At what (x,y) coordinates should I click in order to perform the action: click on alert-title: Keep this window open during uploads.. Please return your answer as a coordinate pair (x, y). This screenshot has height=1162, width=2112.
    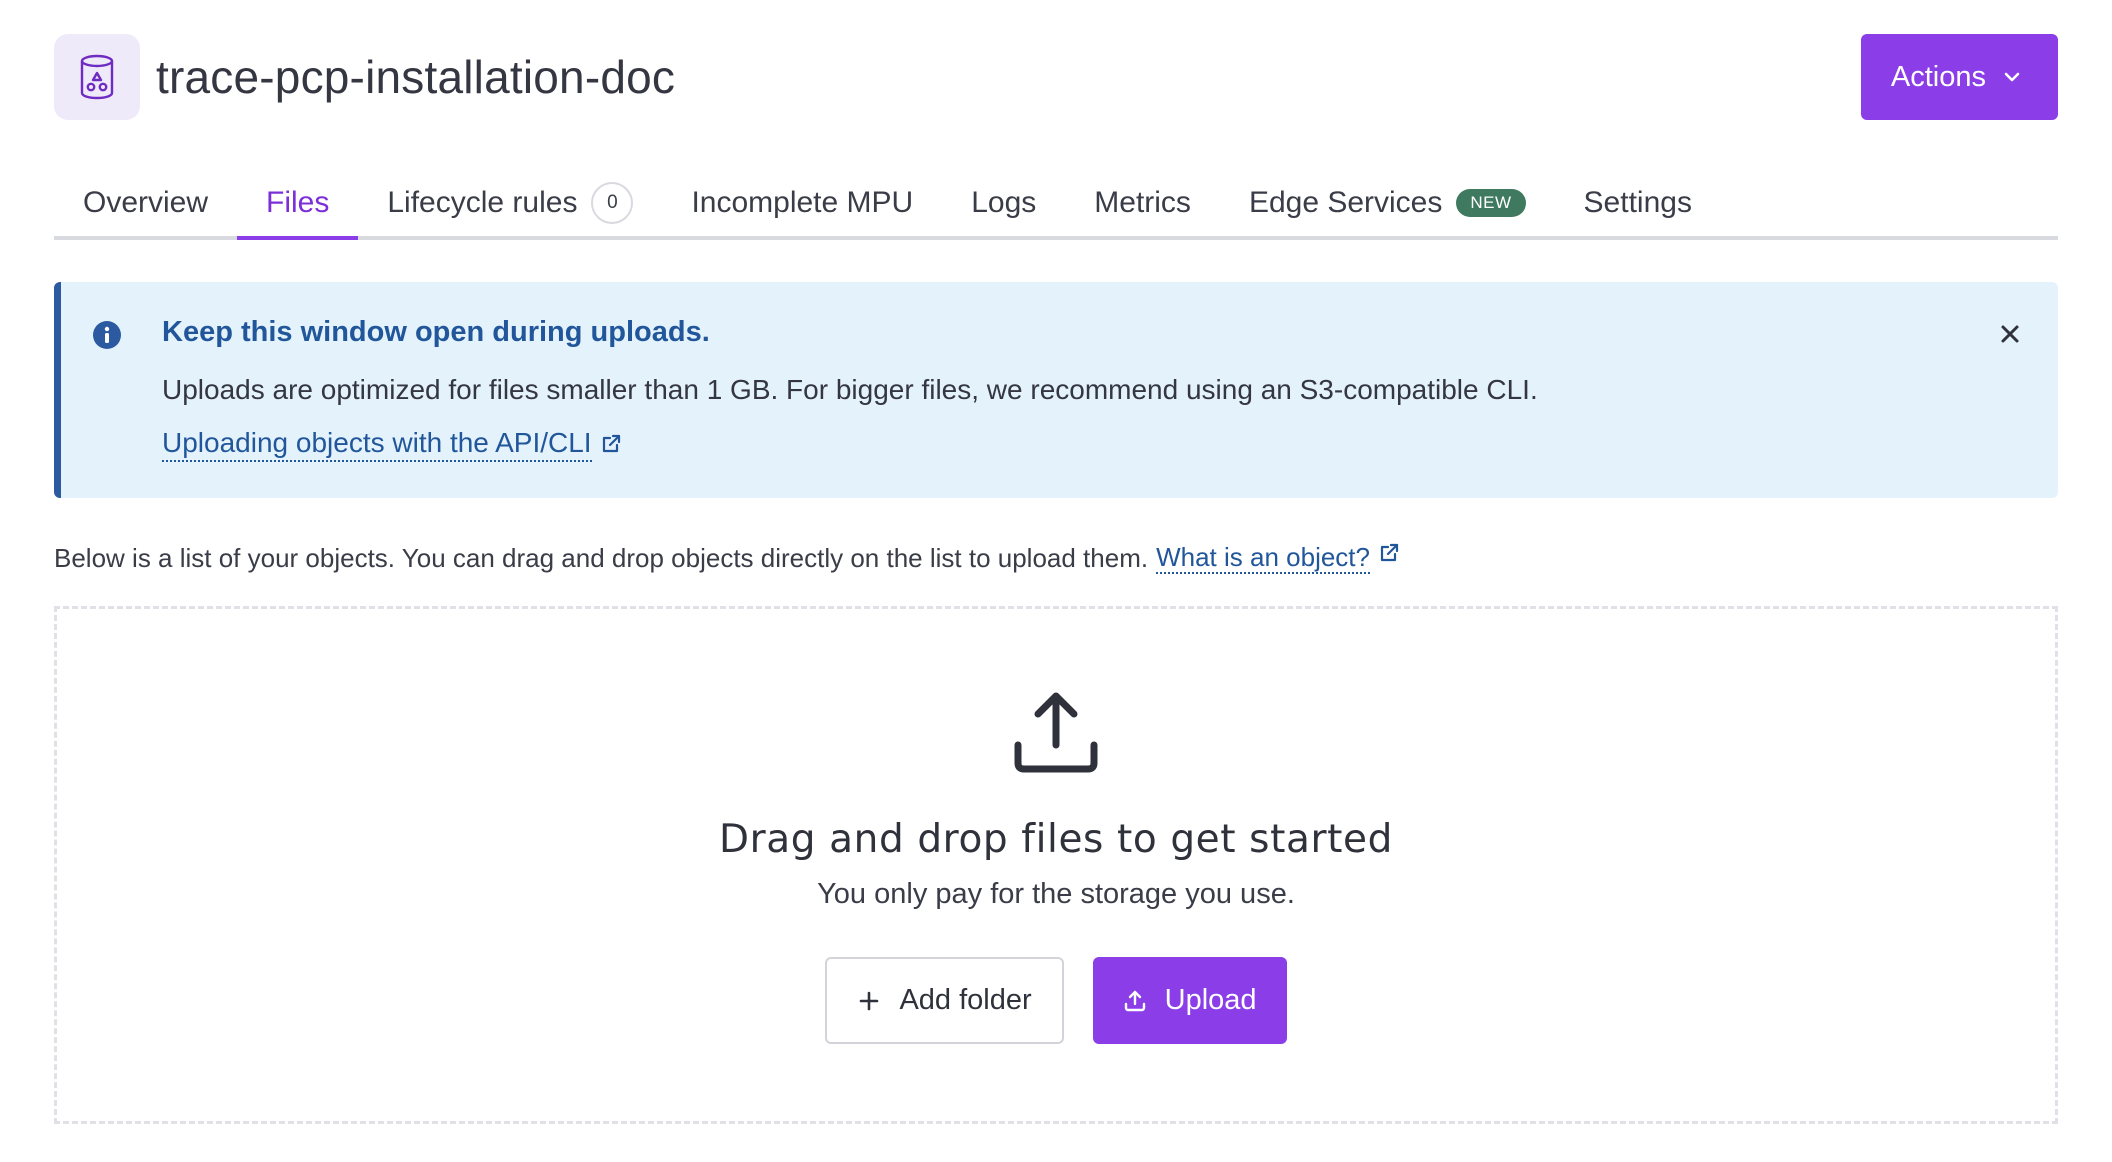
    Looking at the image, I should click on (436, 332).